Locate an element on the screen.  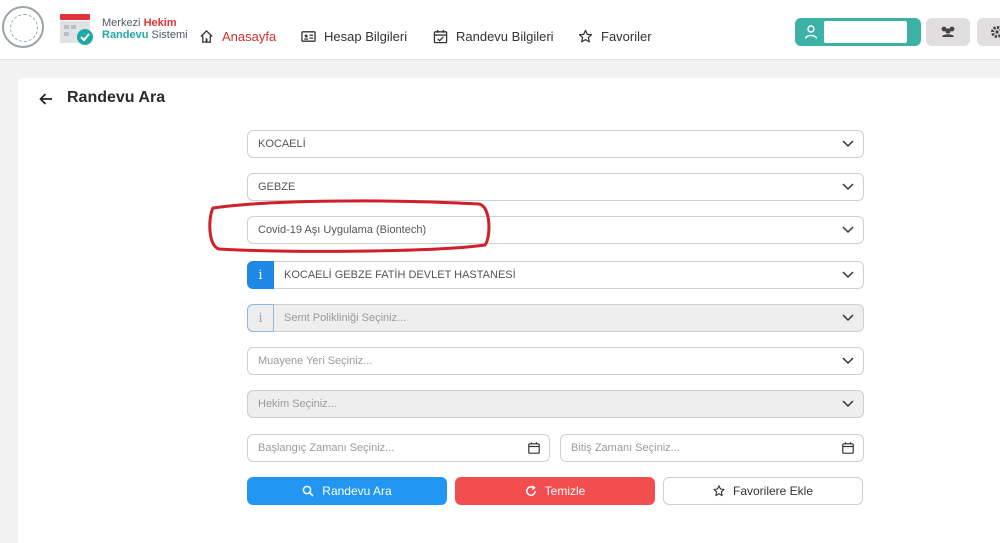
brand-text: Sistemi is located at coordinates (168, 35).